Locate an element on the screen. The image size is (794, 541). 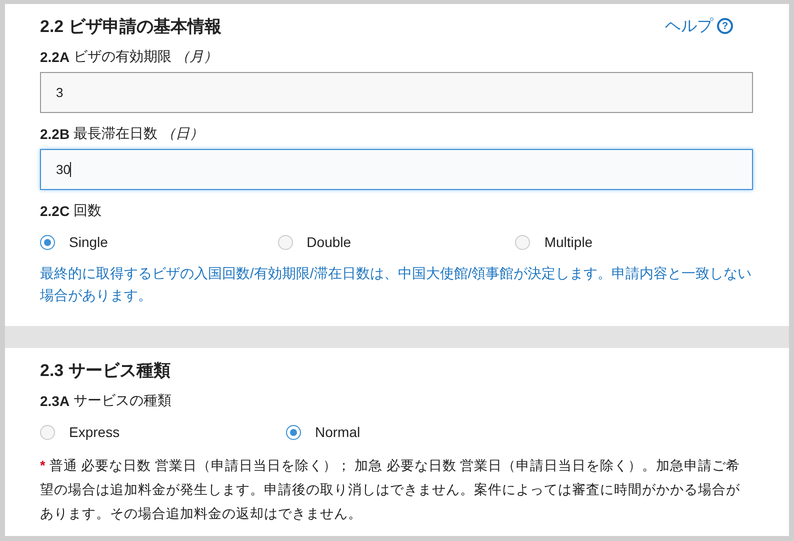
field-label: ビザの有効期限 is located at coordinates (123, 57).